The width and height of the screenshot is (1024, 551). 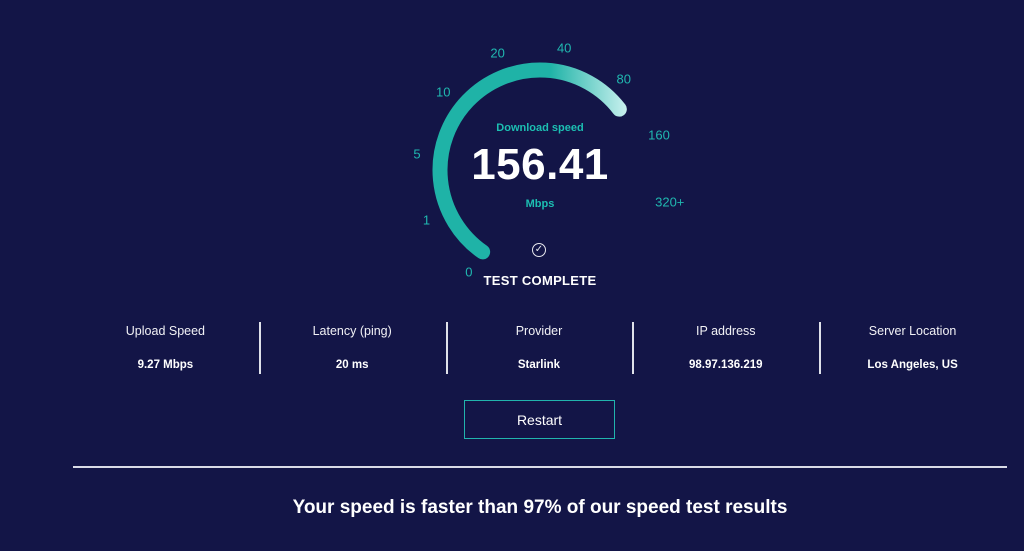 I want to click on test-status: TEST COMPLETE, so click(x=540, y=280).